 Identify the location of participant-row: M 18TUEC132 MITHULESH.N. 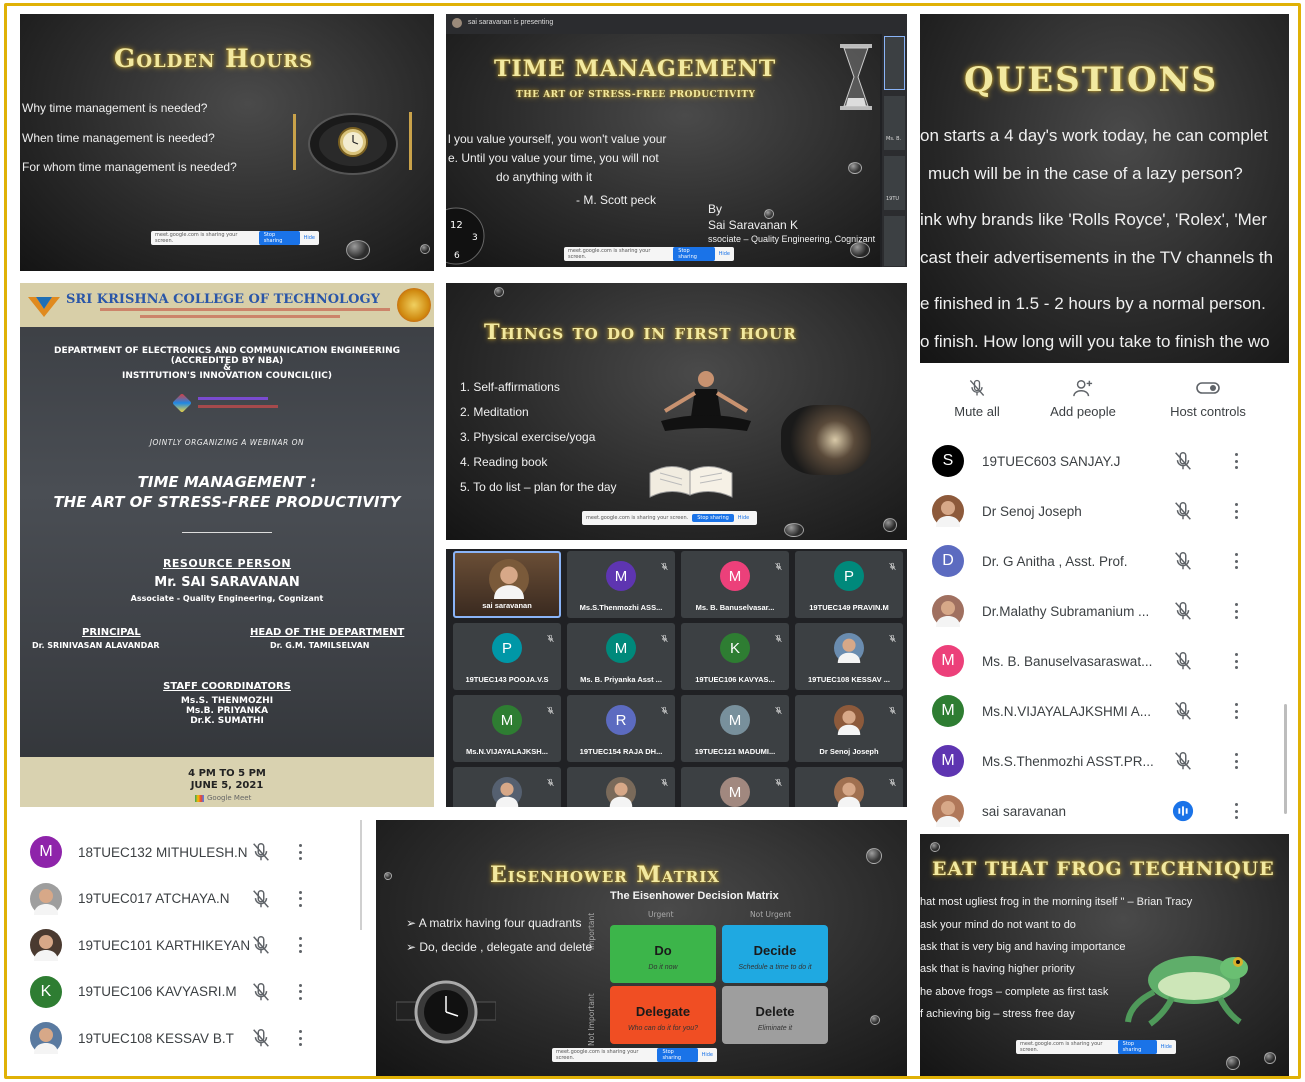
(191, 852).